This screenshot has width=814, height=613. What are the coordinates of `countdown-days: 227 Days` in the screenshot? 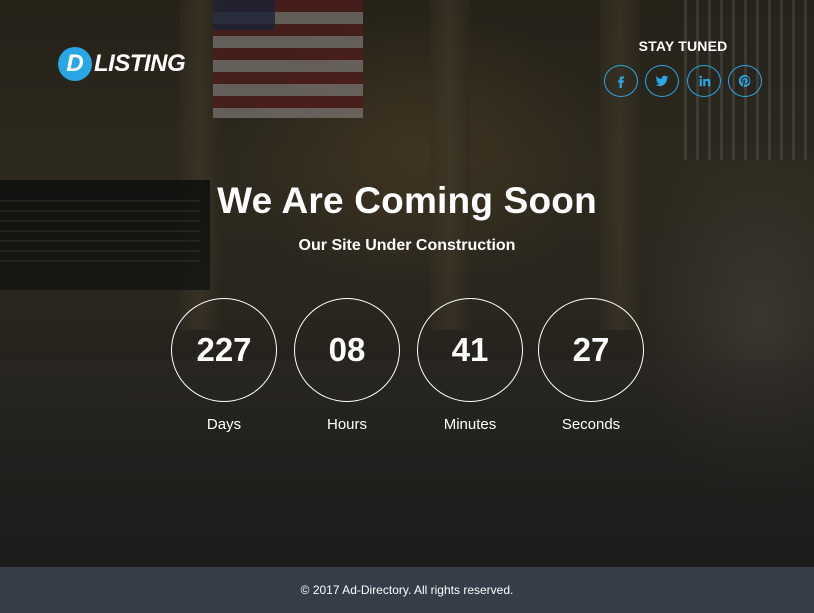 It's located at (224, 365).